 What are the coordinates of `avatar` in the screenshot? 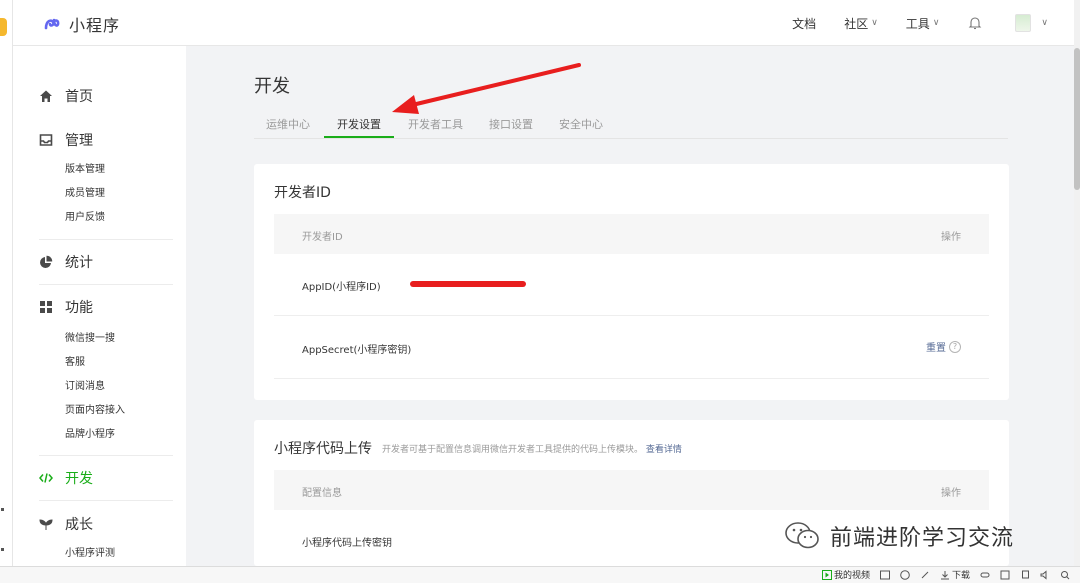 It's located at (1023, 23).